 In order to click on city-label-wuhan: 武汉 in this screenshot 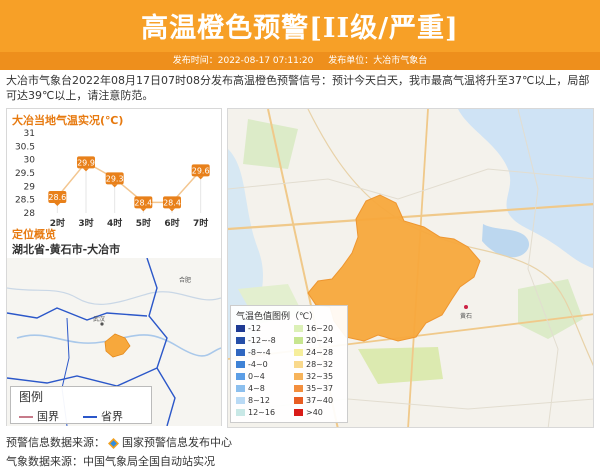, I will do `click(99, 319)`.